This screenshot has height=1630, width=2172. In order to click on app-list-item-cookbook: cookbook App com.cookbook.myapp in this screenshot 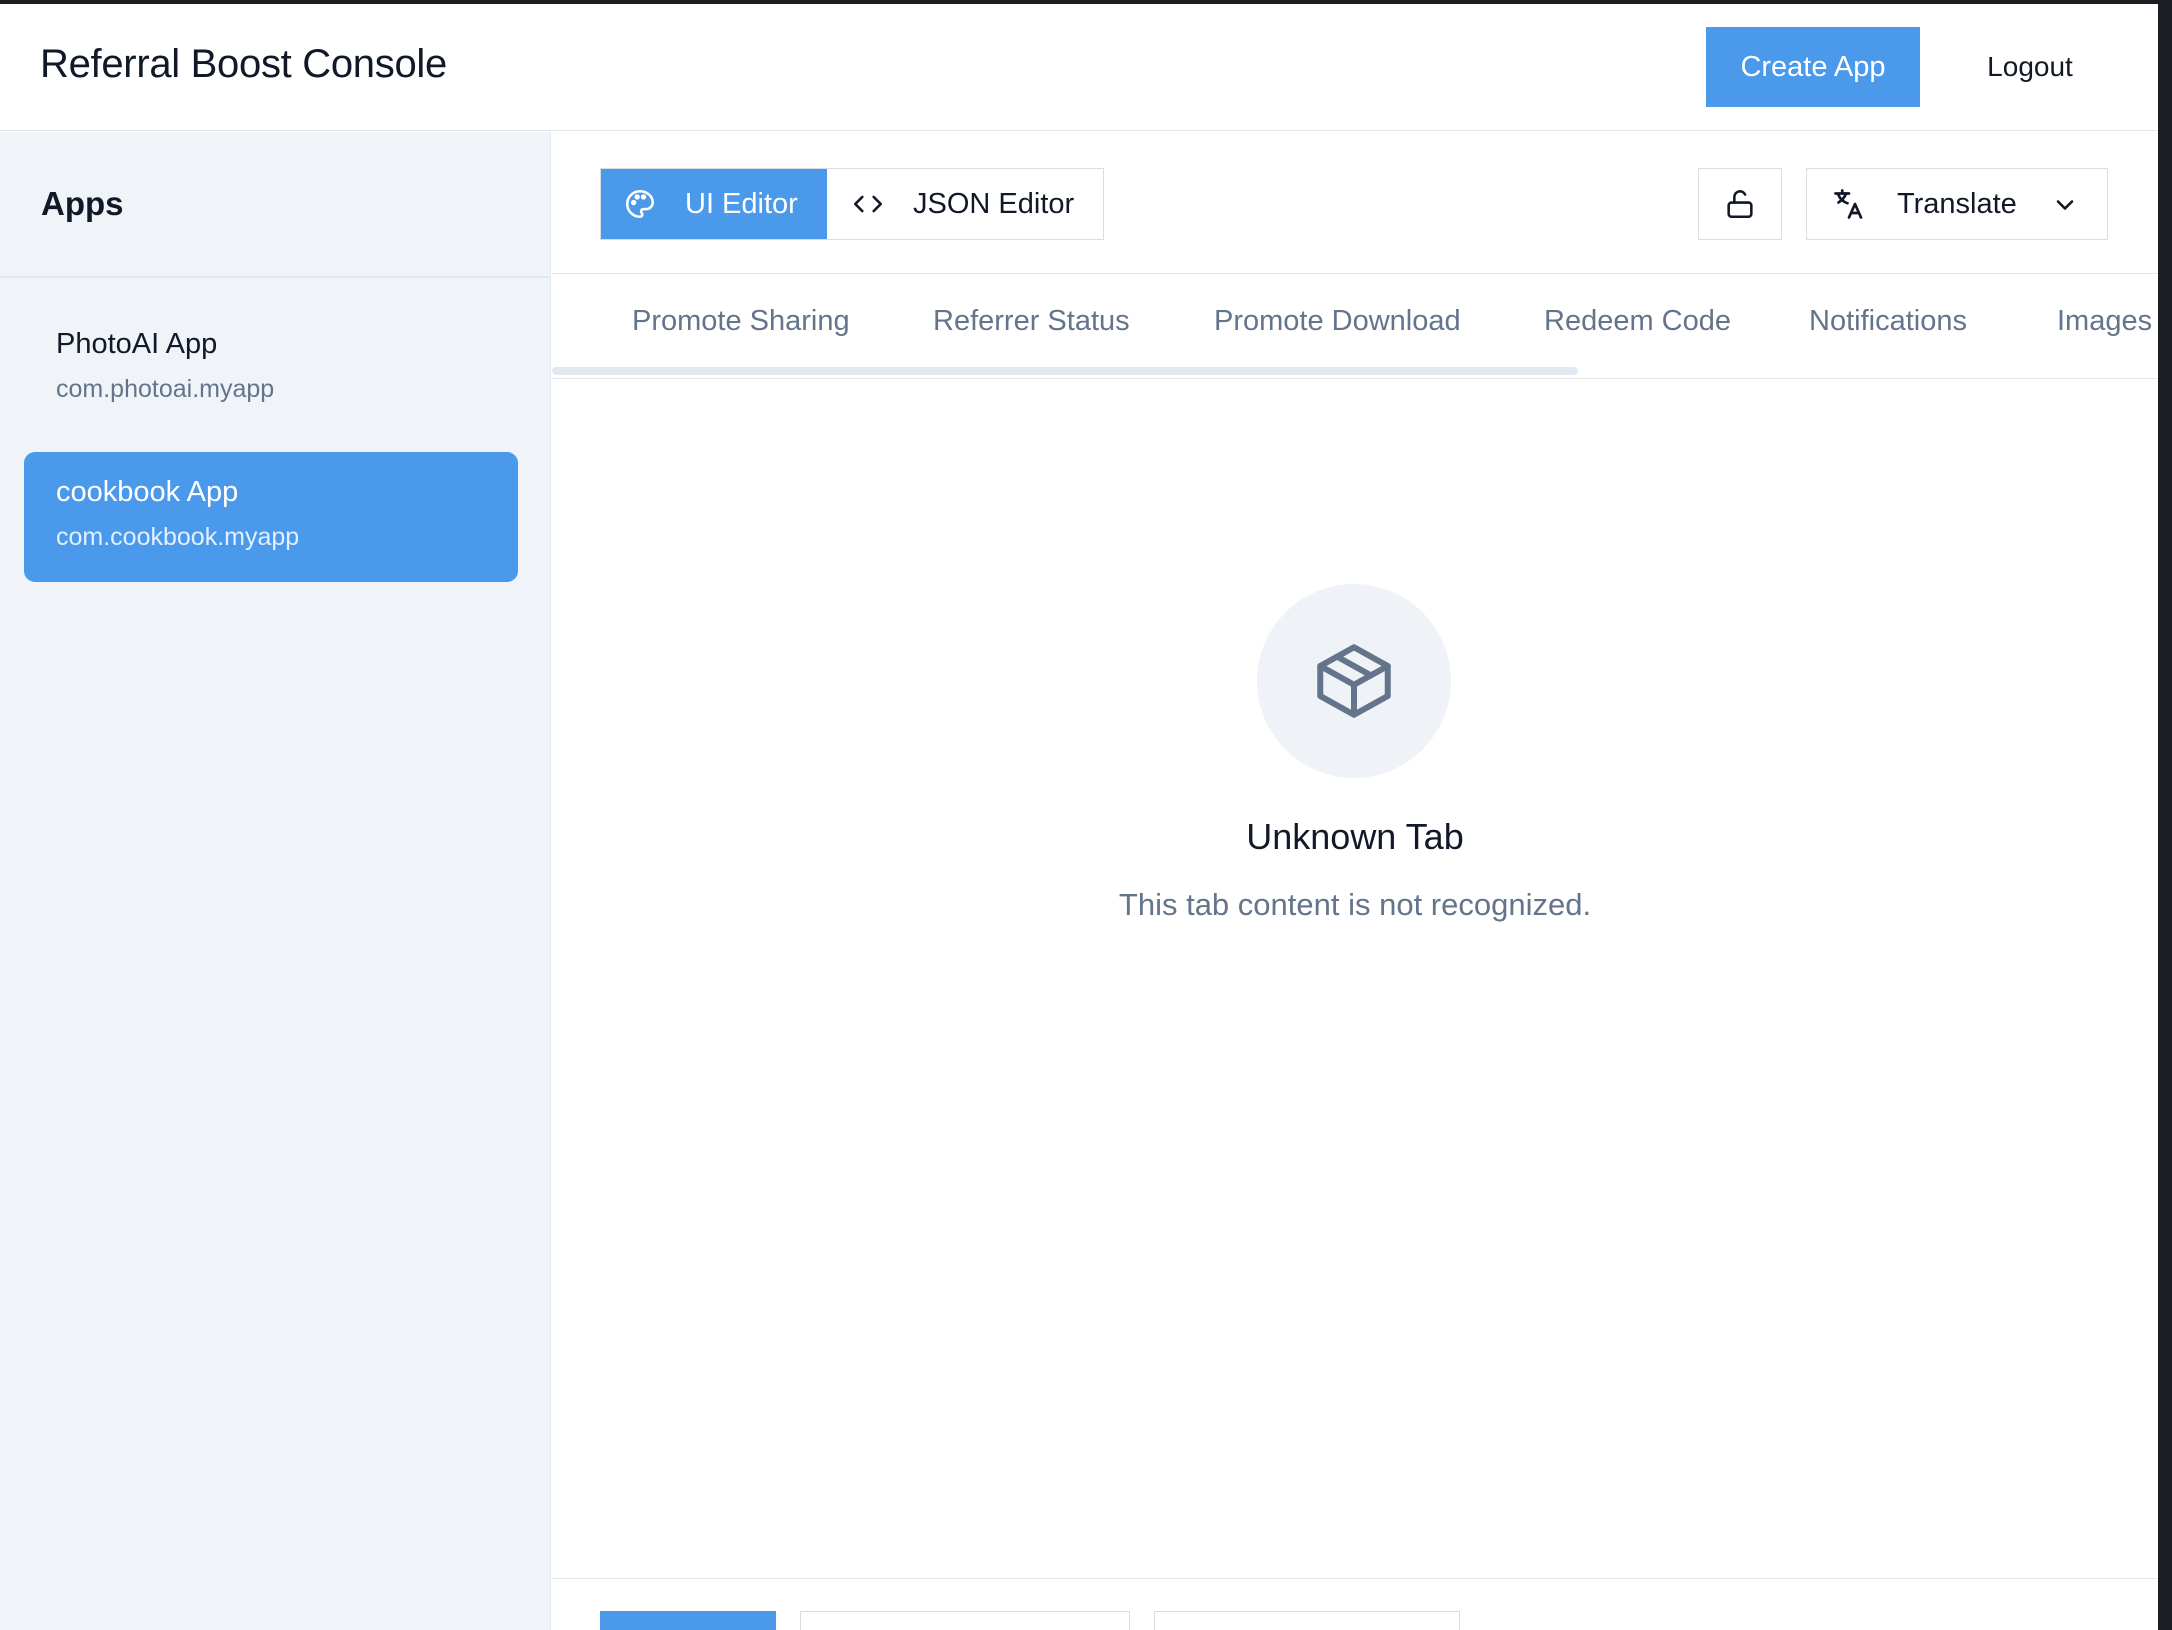, I will do `click(271, 517)`.